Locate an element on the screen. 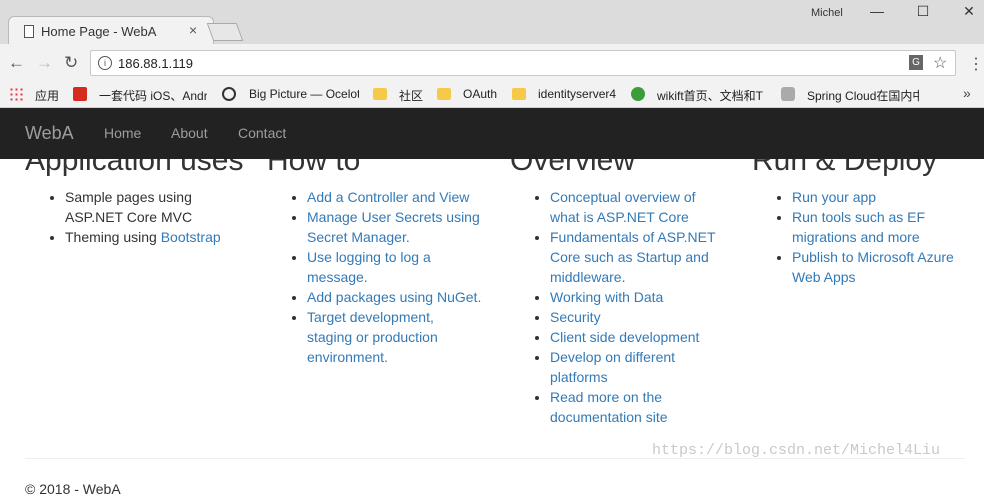 This screenshot has height=499, width=984. link-logging: Use logging to log a message. is located at coordinates (369, 267).